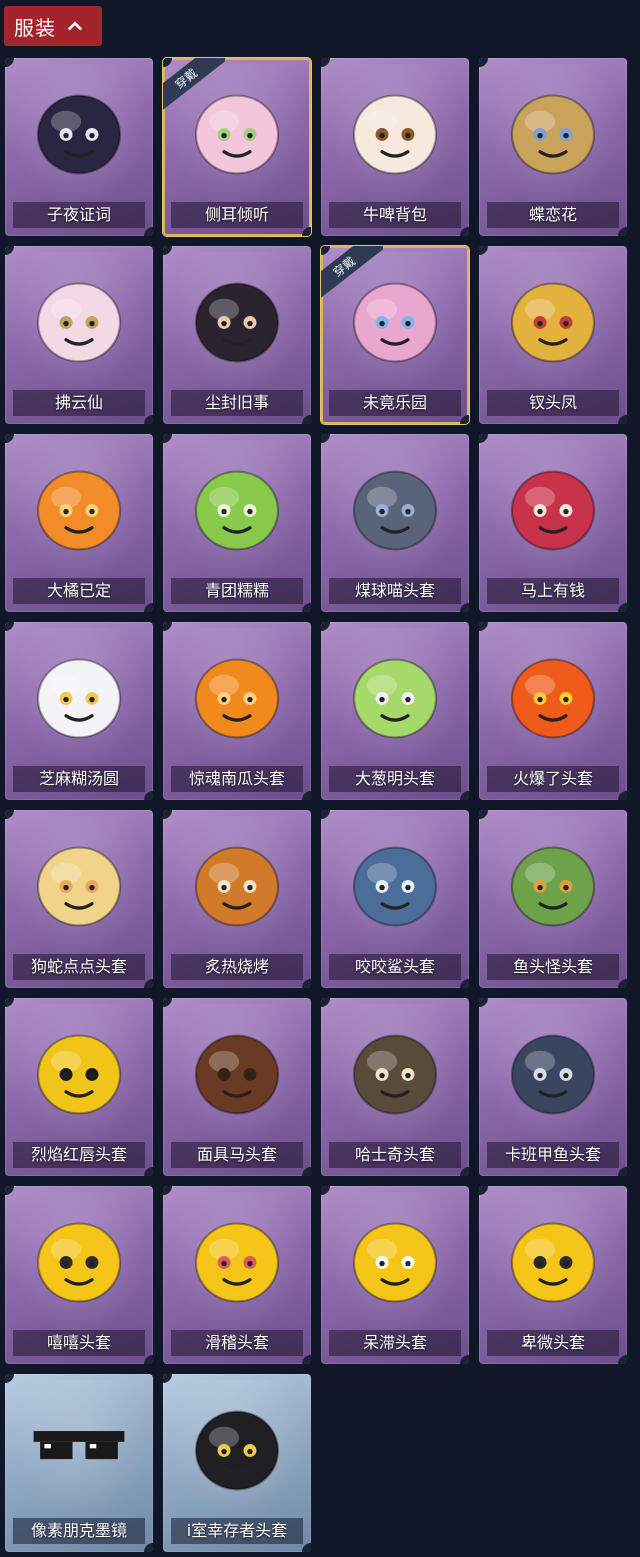 The height and width of the screenshot is (1557, 640). I want to click on costume-card: 咬咬鲨头套, so click(395, 899).